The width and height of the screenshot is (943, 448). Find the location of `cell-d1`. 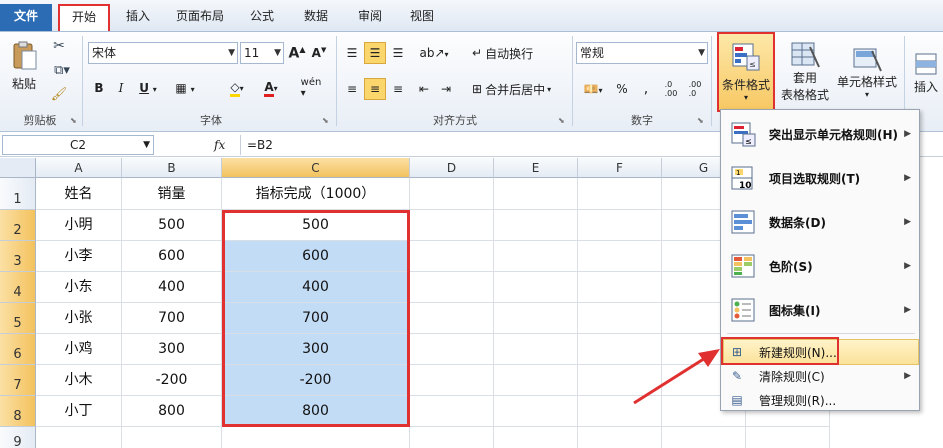

cell-d1 is located at coordinates (452, 194).